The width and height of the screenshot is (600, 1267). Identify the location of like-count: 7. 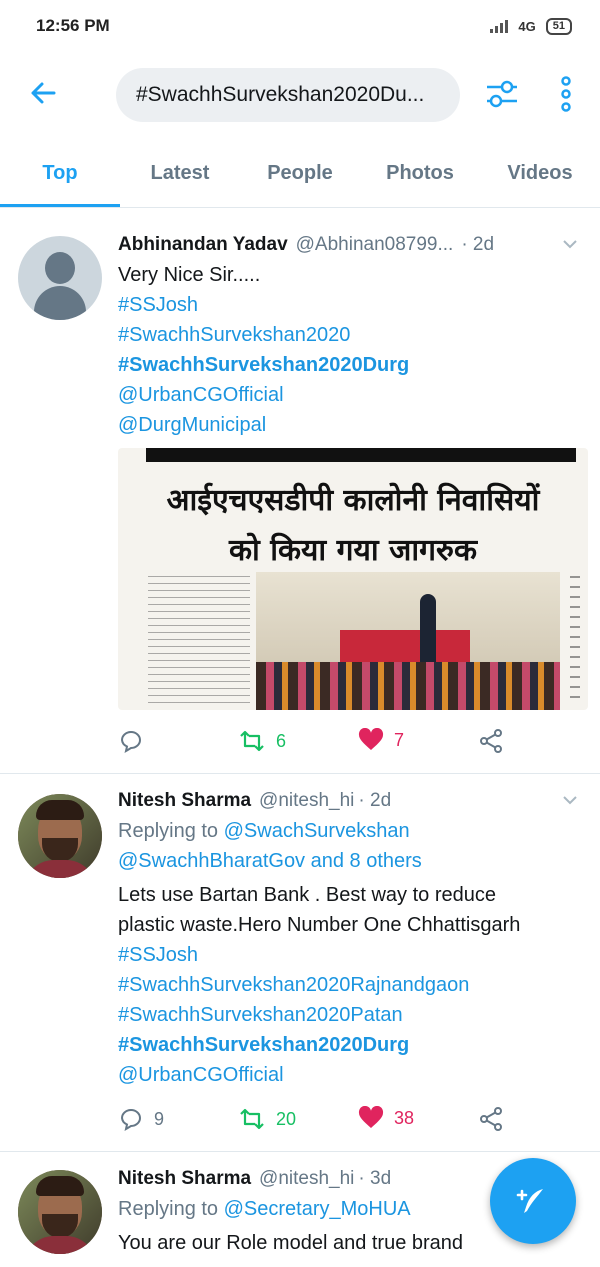
(399, 739).